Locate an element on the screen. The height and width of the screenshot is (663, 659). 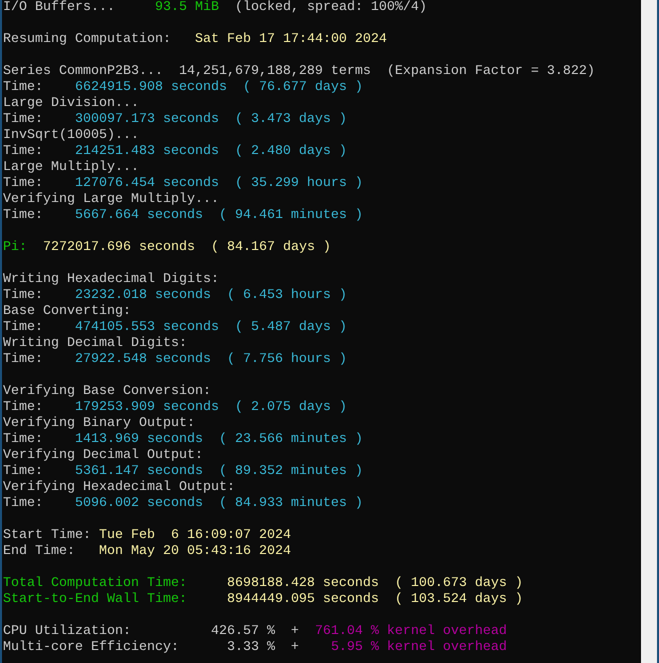
terminal-text: Writing Hexadecimal Digits: is located at coordinates (111, 280).